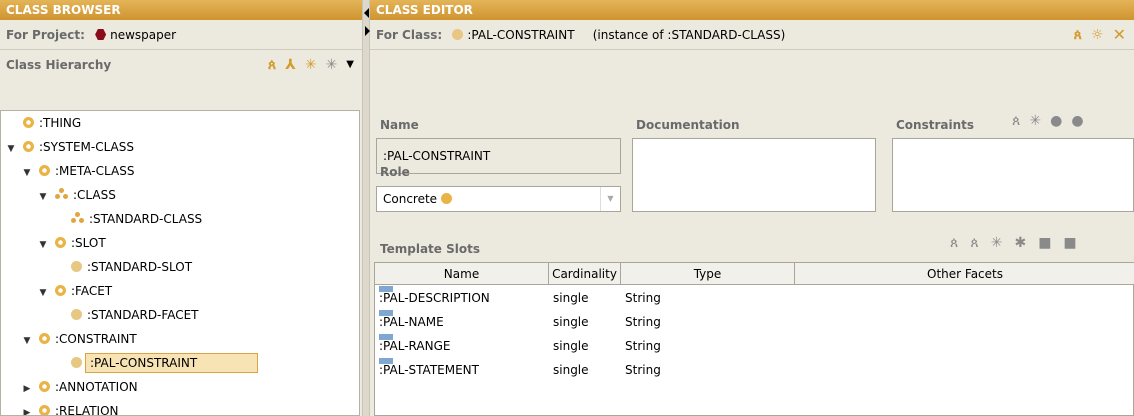 The height and width of the screenshot is (416, 1134). Describe the element at coordinates (954, 243) in the screenshot. I see `view-slot-icon: ጰ` at that location.